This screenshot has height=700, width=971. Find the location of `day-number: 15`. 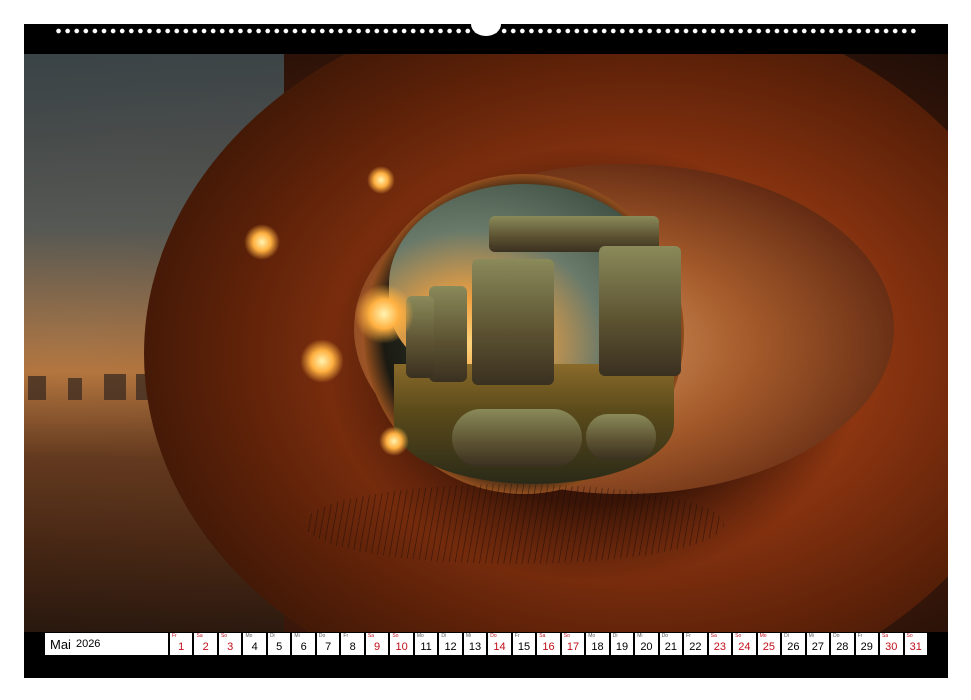

day-number: 15 is located at coordinates (524, 647).